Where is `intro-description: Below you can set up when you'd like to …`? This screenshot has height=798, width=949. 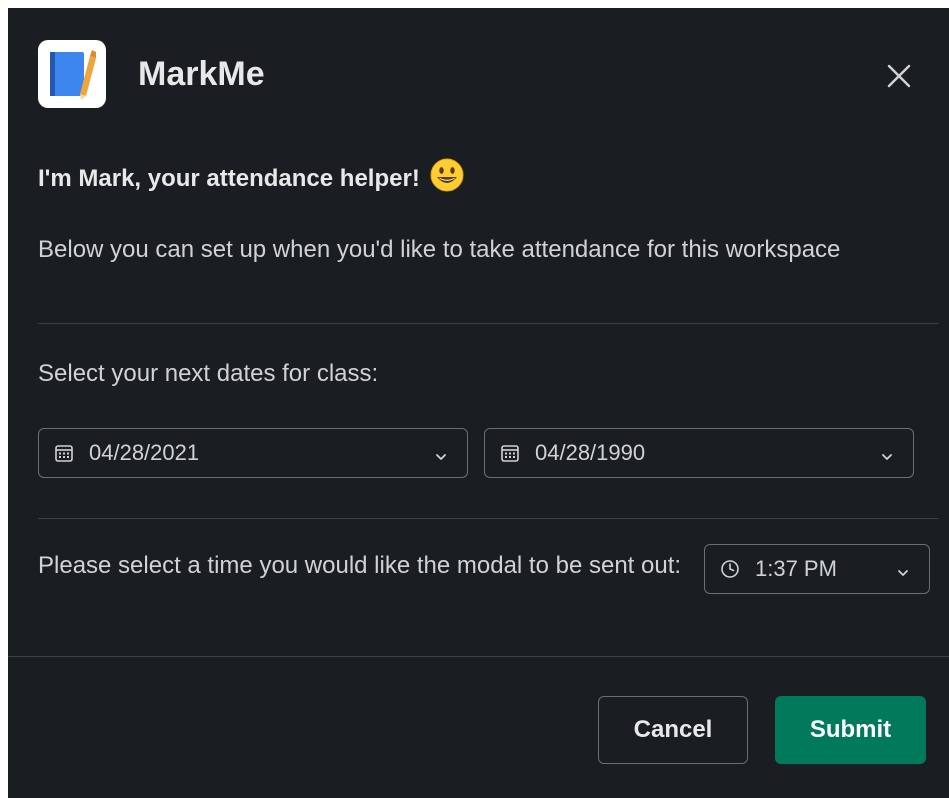
intro-description: Below you can set up when you'd like to … is located at coordinates (439, 249).